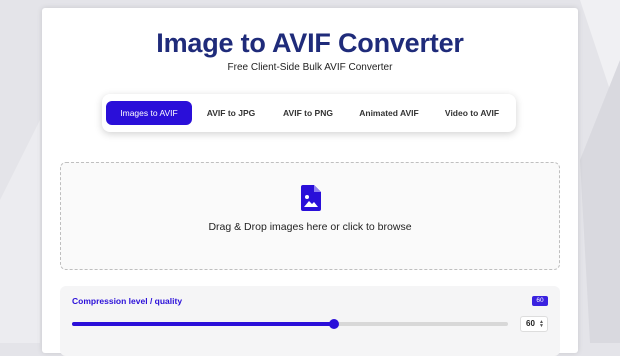 The height and width of the screenshot is (356, 620). I want to click on quality-slider-fill, so click(203, 324).